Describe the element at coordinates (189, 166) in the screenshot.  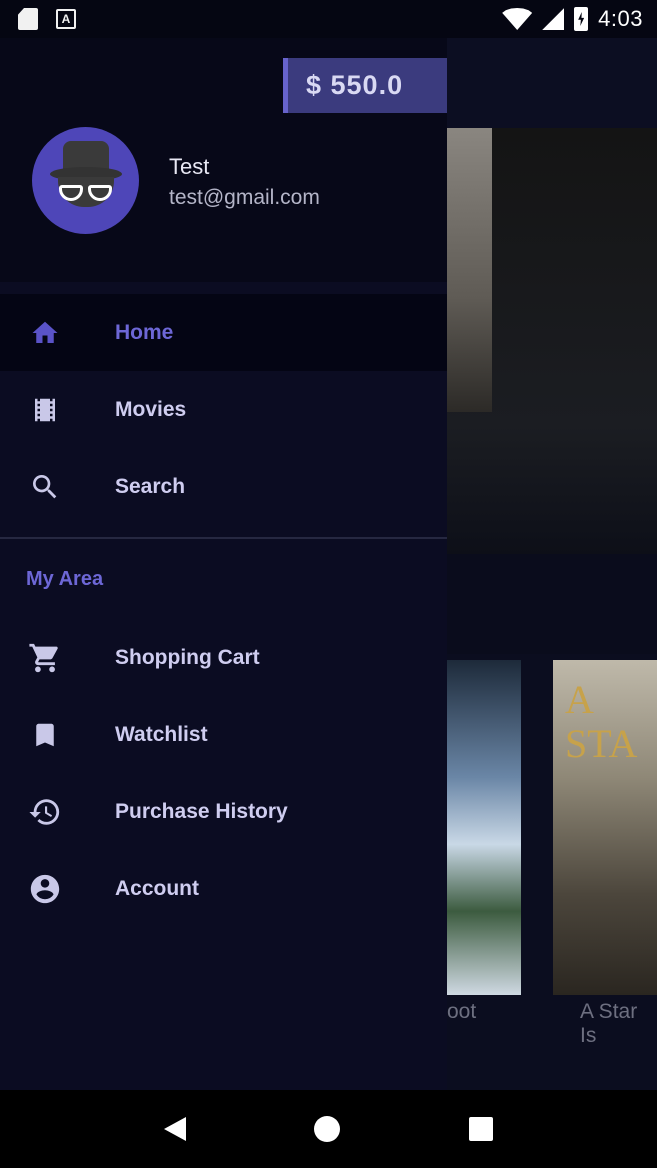
I see `user-name: Test` at that location.